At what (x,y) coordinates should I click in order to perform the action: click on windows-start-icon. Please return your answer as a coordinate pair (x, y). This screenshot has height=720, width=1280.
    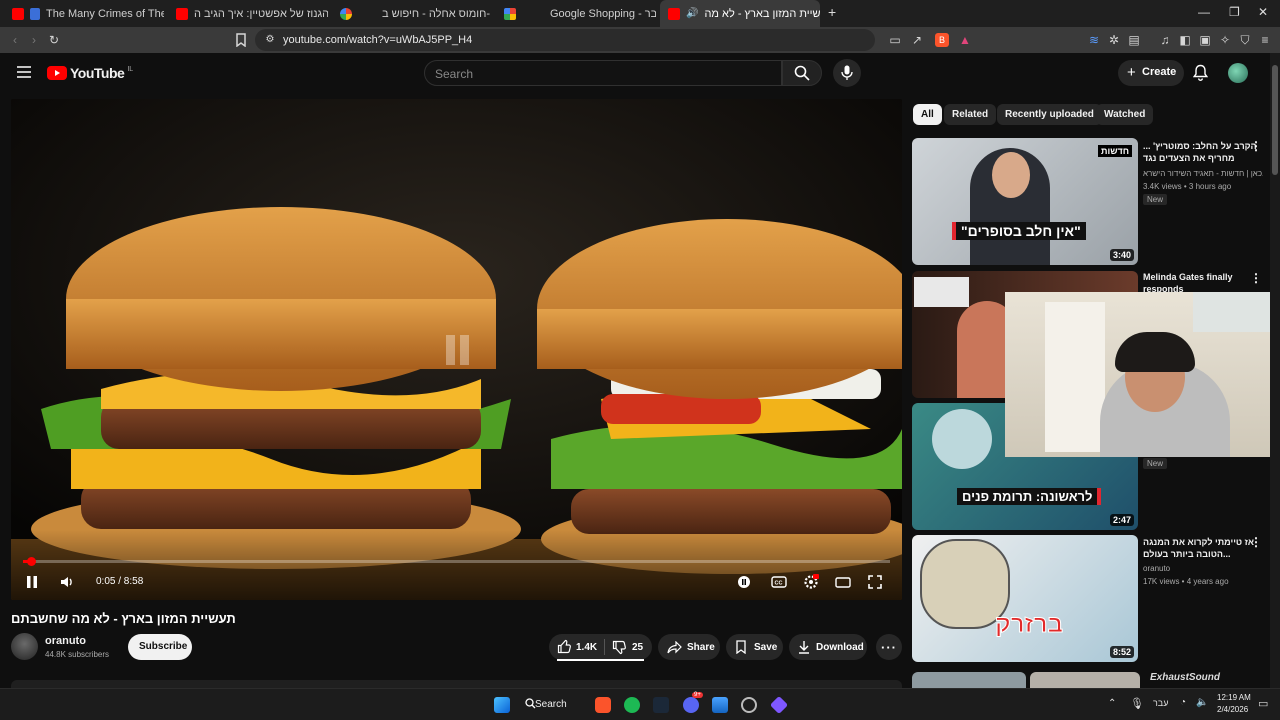
    Looking at the image, I should click on (502, 705).